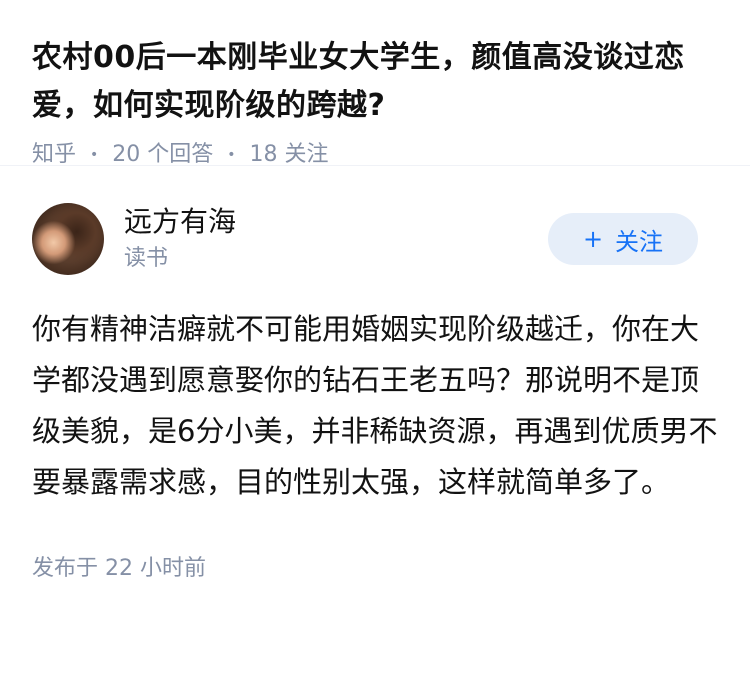 Image resolution: width=750 pixels, height=682 pixels. What do you see at coordinates (162, 155) in the screenshot?
I see `answers-count: 20 个回答` at bounding box center [162, 155].